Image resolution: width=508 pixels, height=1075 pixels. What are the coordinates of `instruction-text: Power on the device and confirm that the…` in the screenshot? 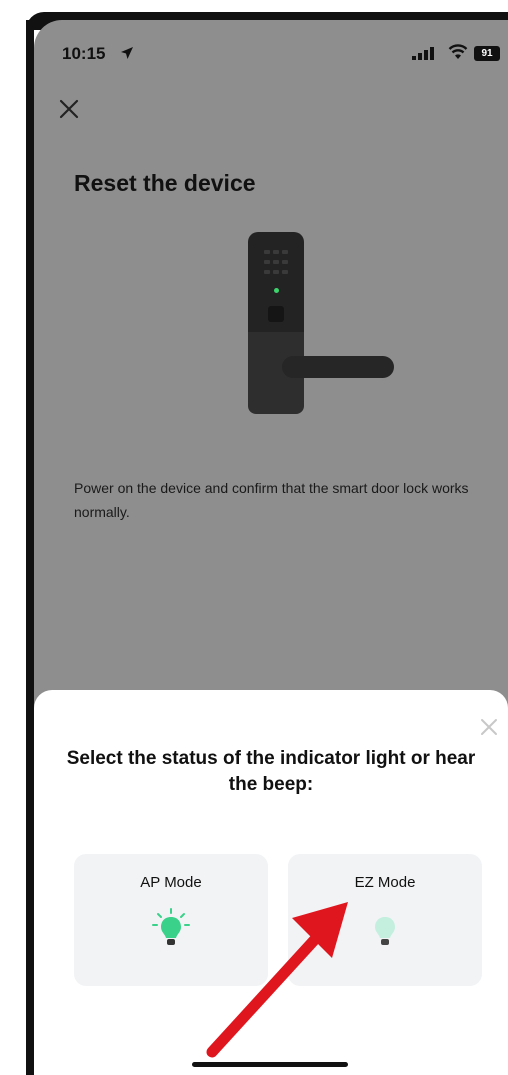 It's located at (271, 500).